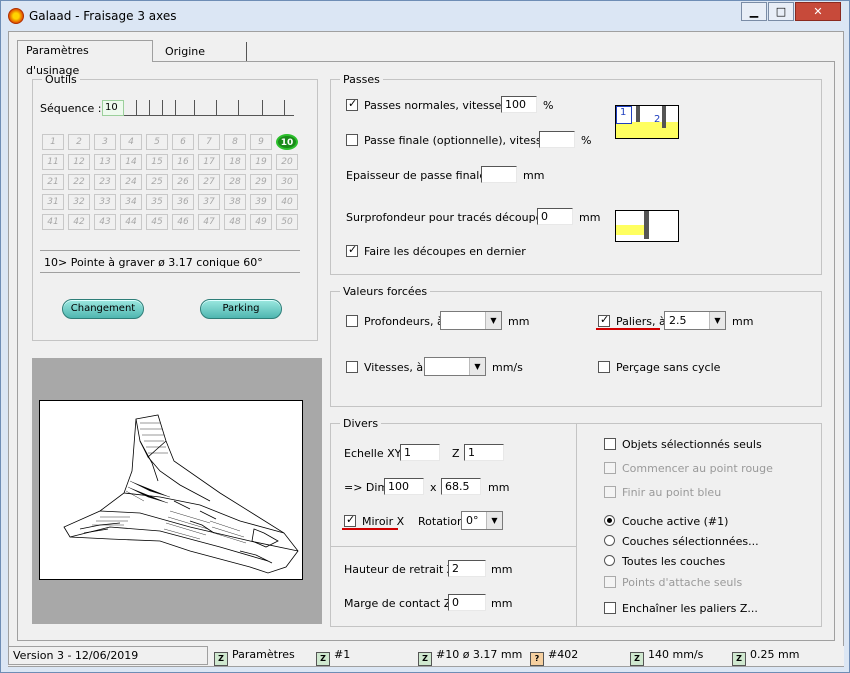  What do you see at coordinates (499, 174) in the screenshot?
I see `epaisseur-input` at bounding box center [499, 174].